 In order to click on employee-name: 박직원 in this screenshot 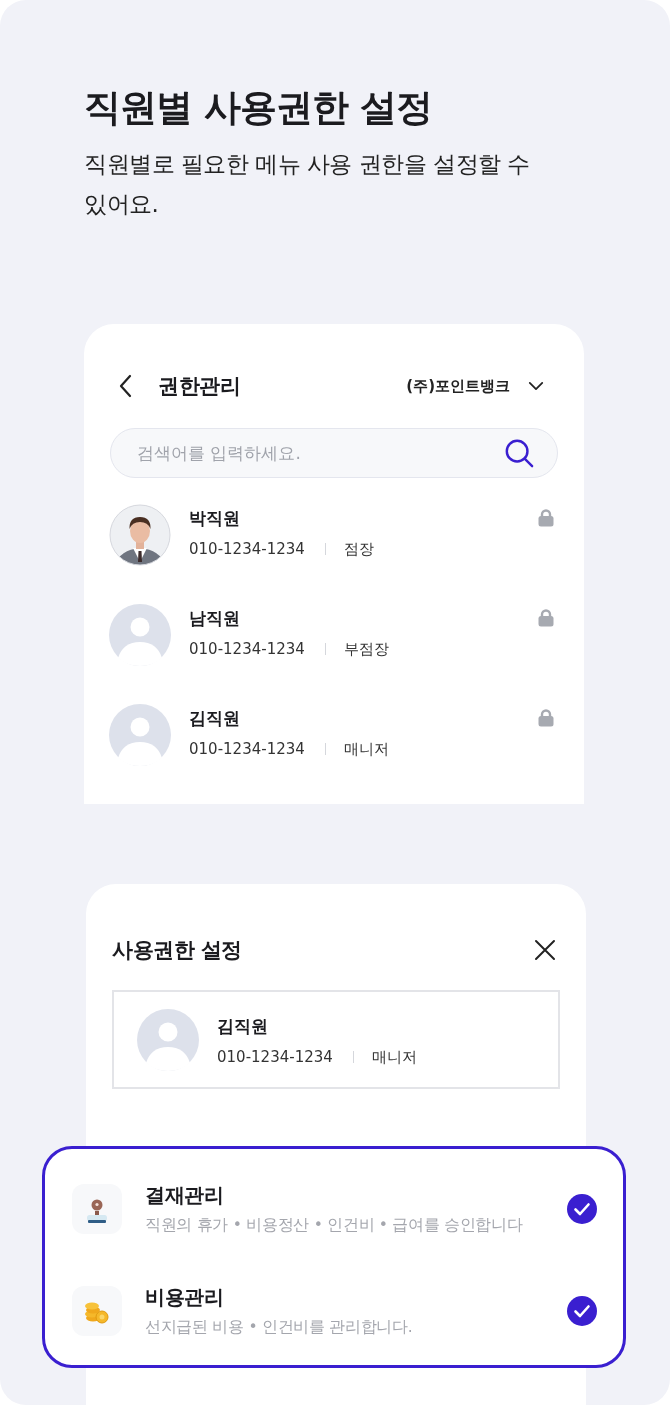, I will do `click(215, 518)`.